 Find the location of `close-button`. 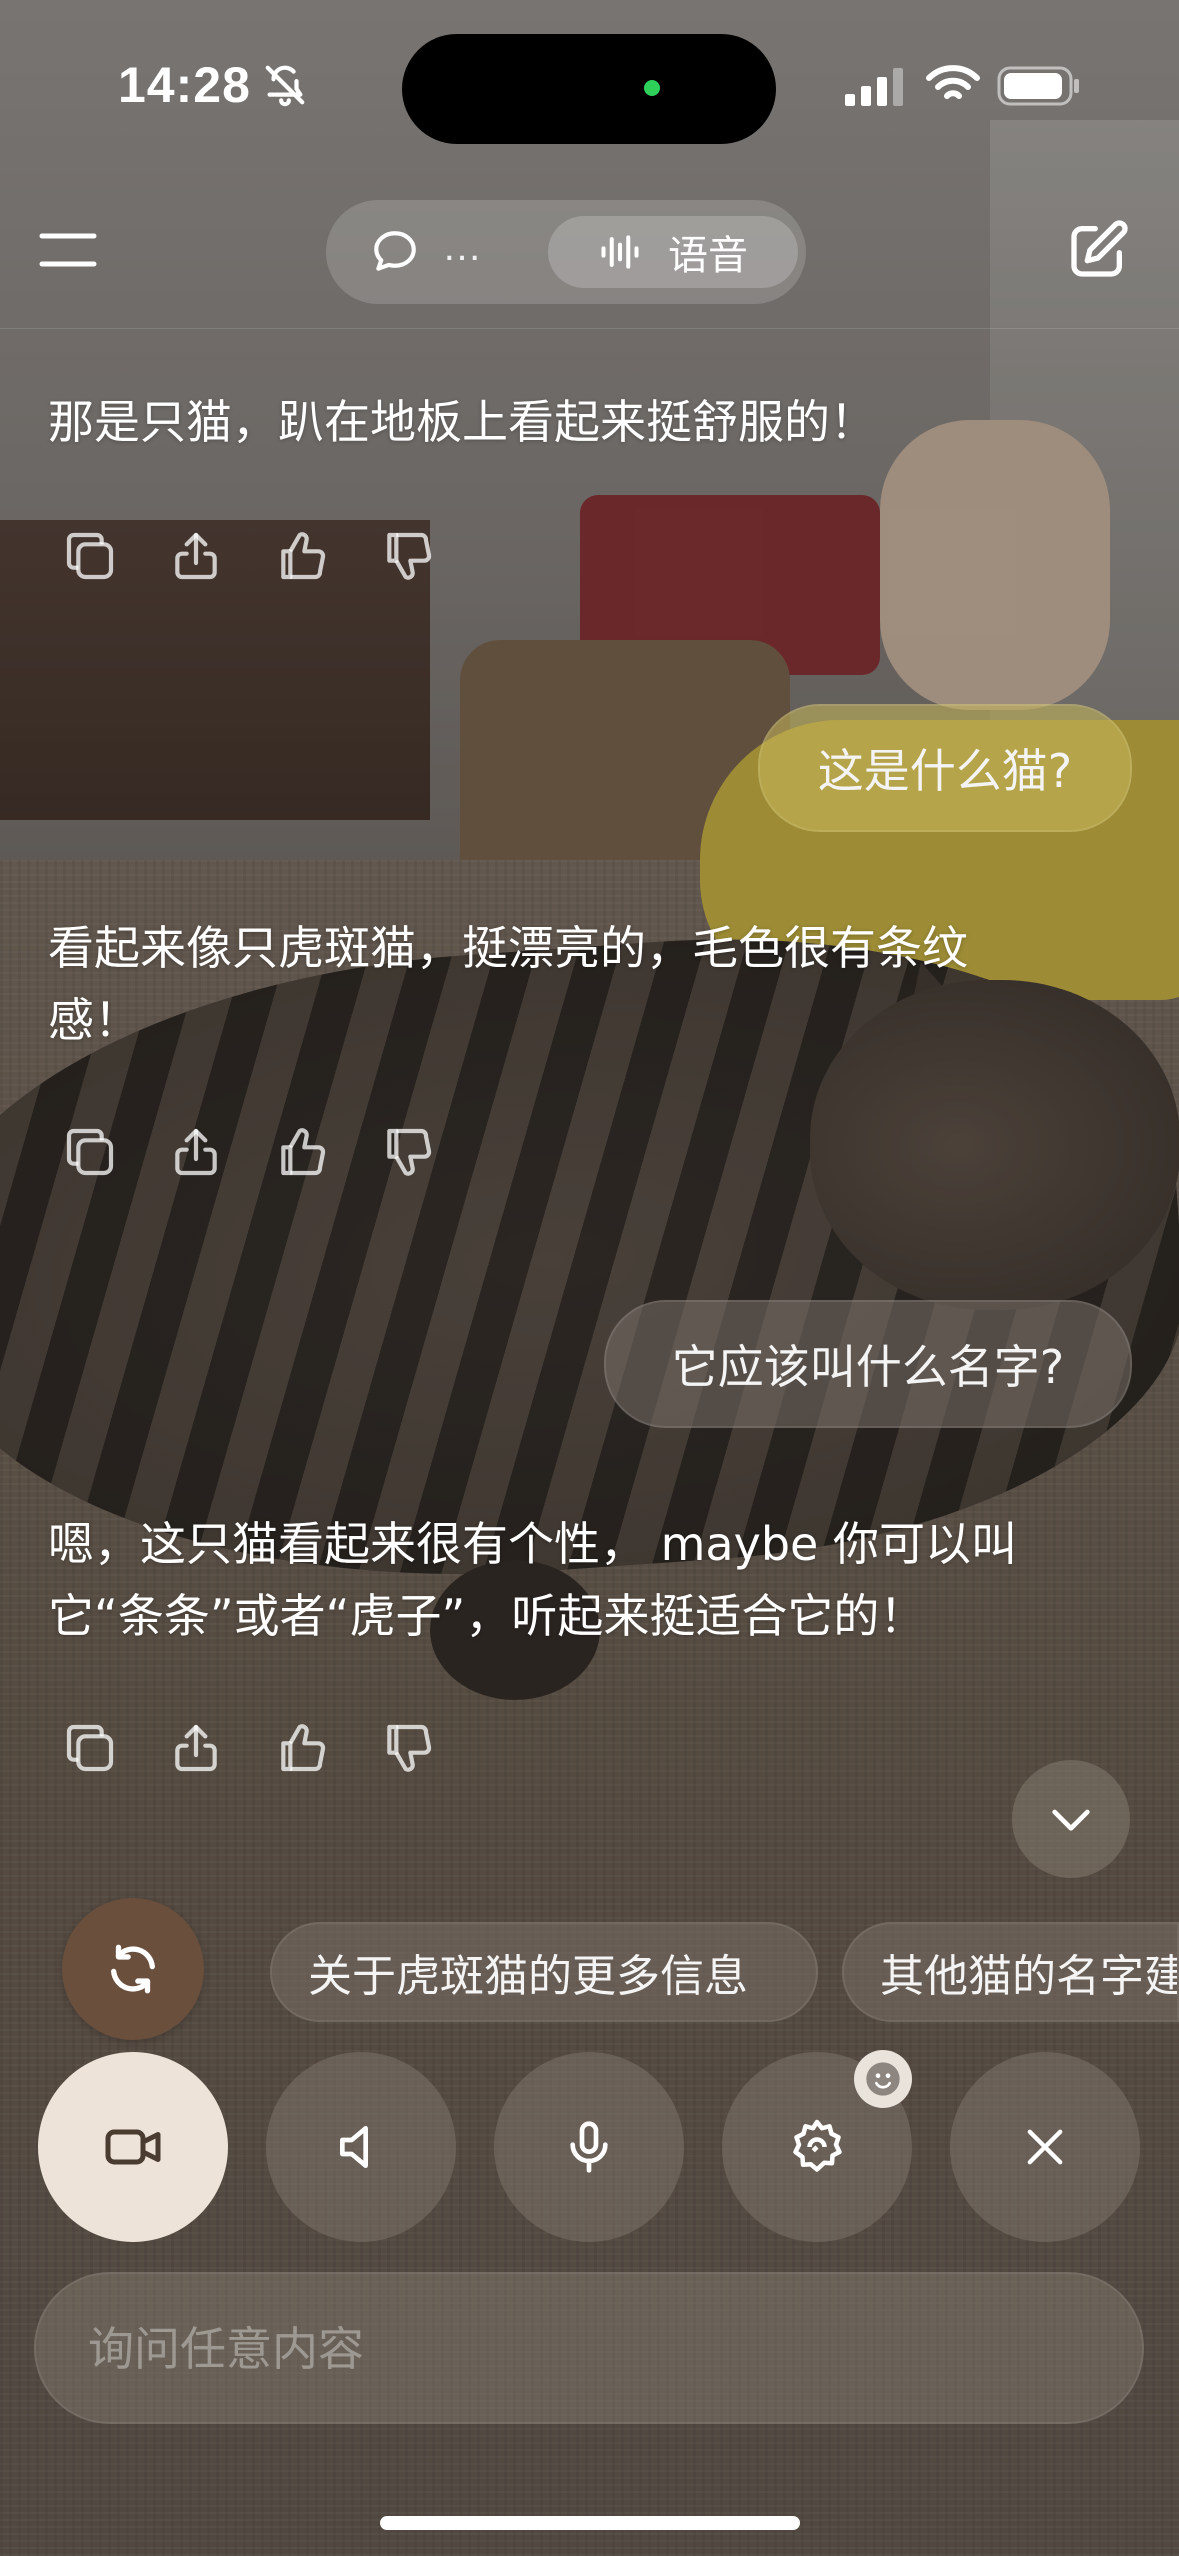

close-button is located at coordinates (1045, 2147).